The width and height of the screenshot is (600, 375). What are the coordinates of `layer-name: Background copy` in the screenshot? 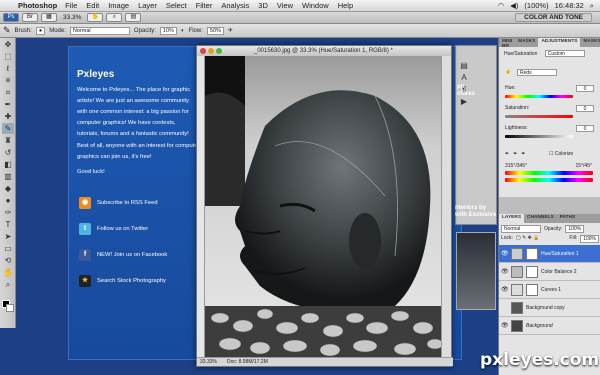 It's located at (545, 308).